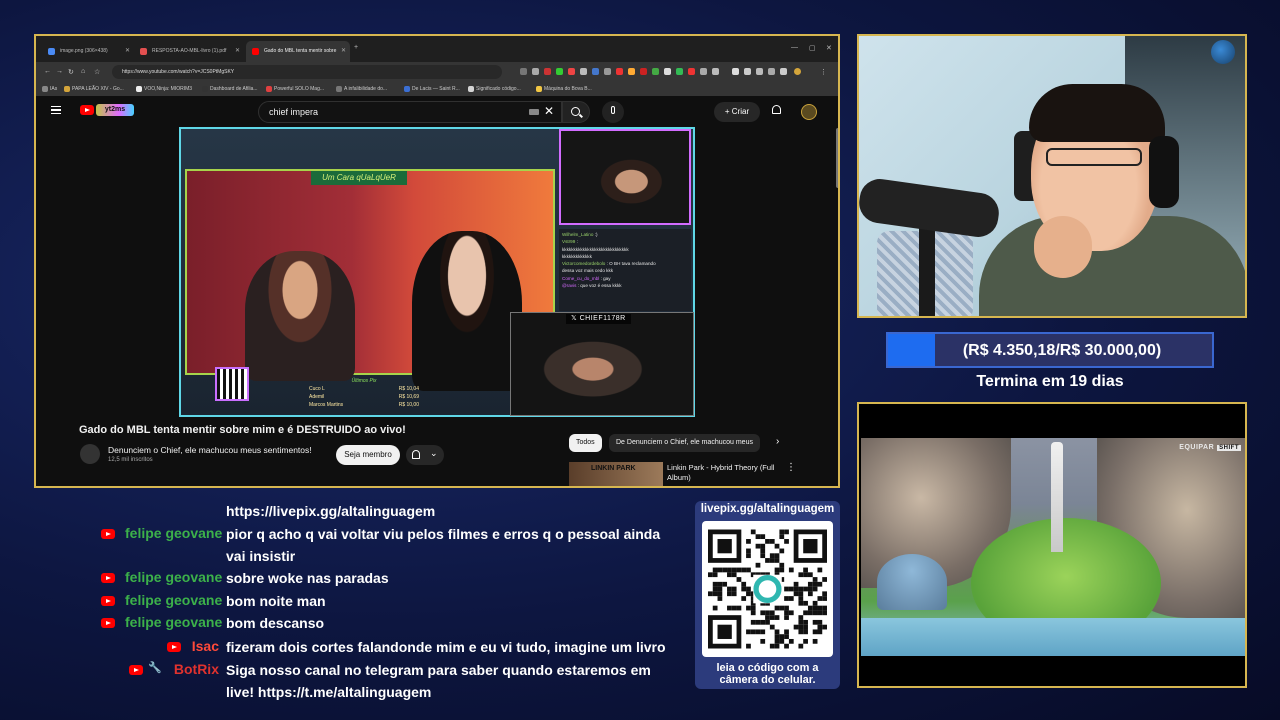  I want to click on minimize-icon: —, so click(794, 47).